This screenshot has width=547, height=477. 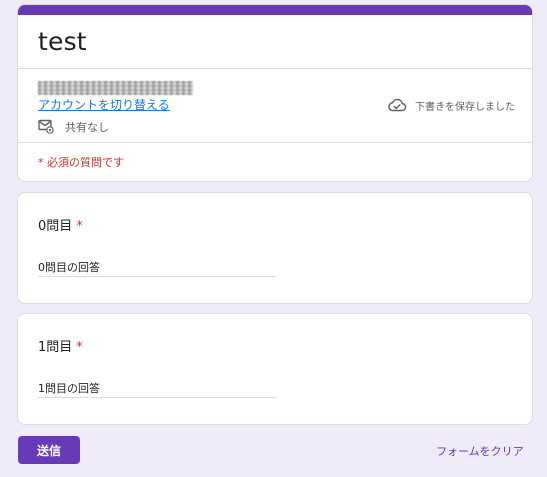 What do you see at coordinates (49, 450) in the screenshot?
I see `submit-button: 送信` at bounding box center [49, 450].